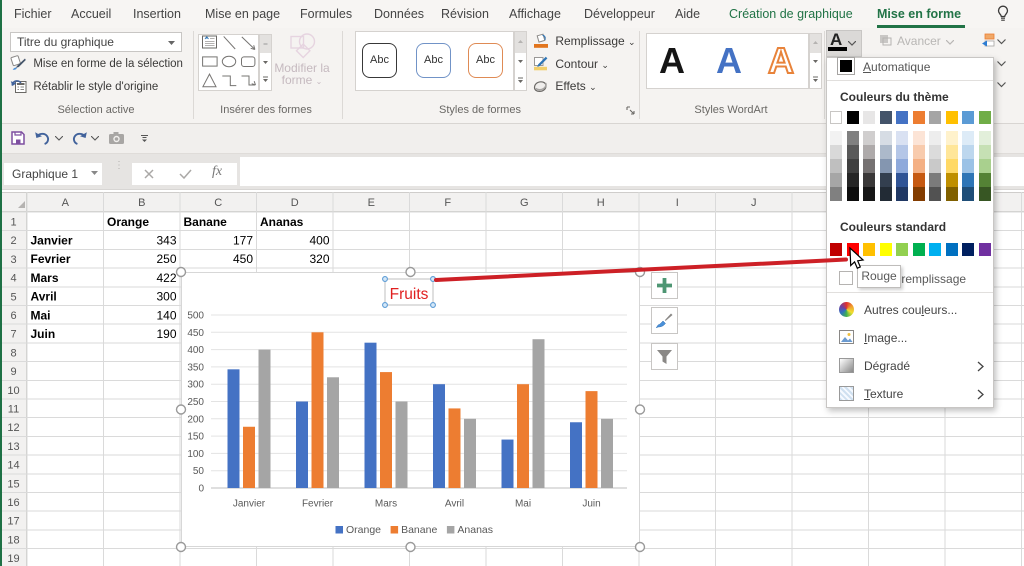  I want to click on svg-text: 12, so click(13, 428).